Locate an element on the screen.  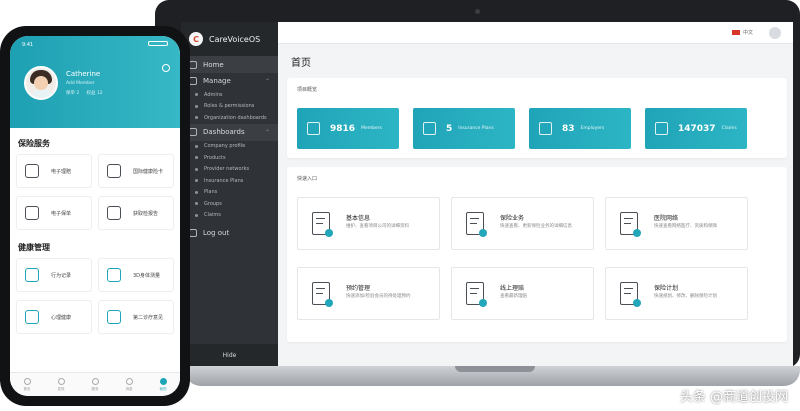
hospital-icon is located at coordinates (630, 224).